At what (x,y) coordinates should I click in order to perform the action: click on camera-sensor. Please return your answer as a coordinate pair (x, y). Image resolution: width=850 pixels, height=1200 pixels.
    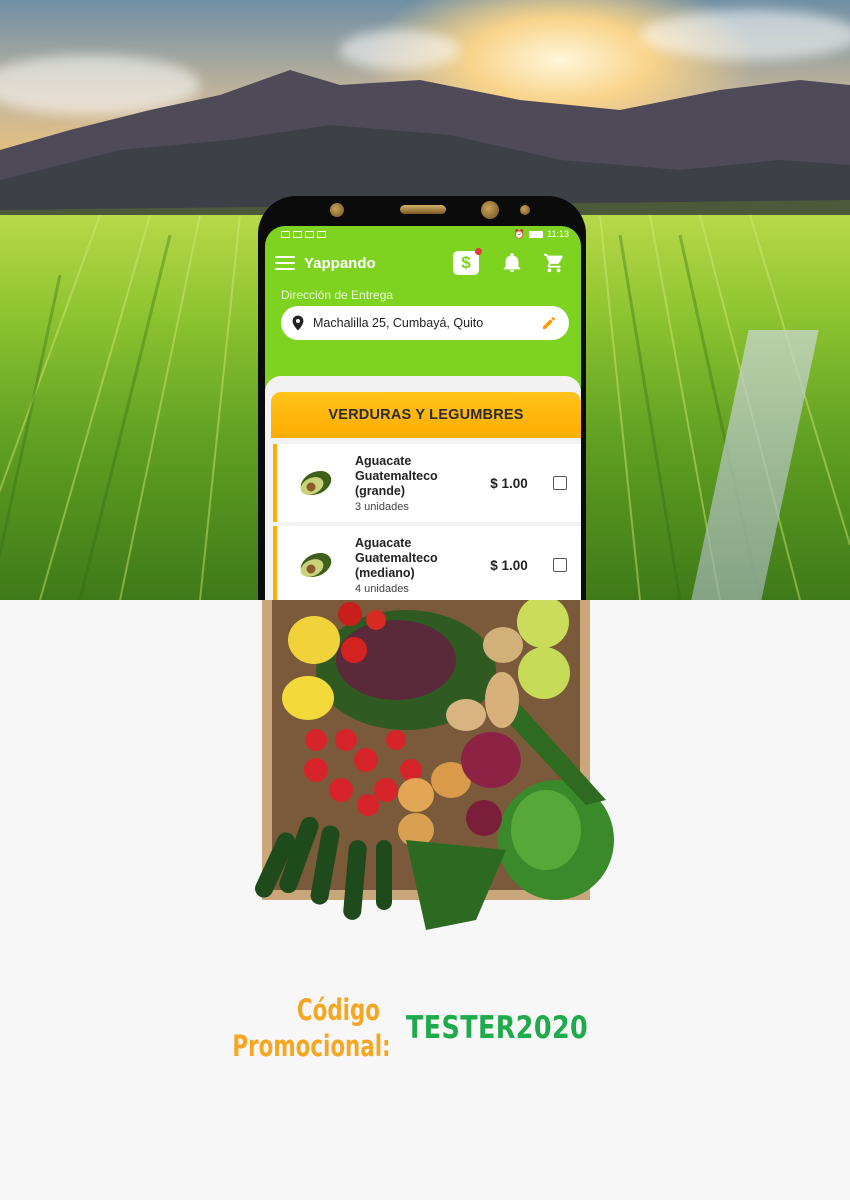
    Looking at the image, I should click on (337, 210).